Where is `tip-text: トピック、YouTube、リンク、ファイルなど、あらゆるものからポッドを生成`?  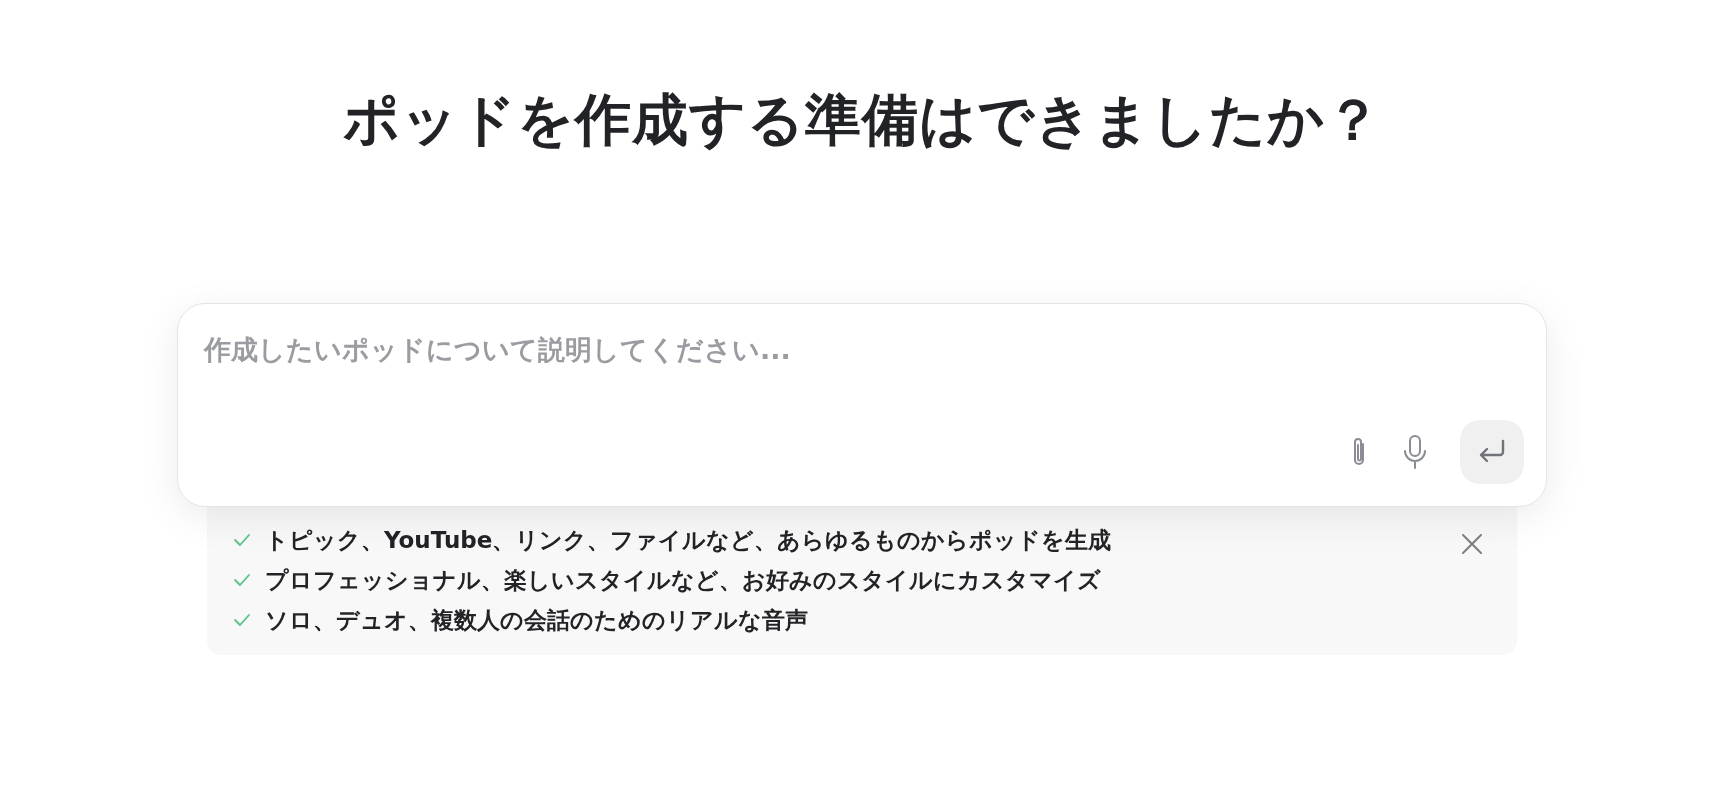 tip-text: トピック、YouTube、リンク、ファイルなど、あらゆるものからポッドを生成 is located at coordinates (688, 541).